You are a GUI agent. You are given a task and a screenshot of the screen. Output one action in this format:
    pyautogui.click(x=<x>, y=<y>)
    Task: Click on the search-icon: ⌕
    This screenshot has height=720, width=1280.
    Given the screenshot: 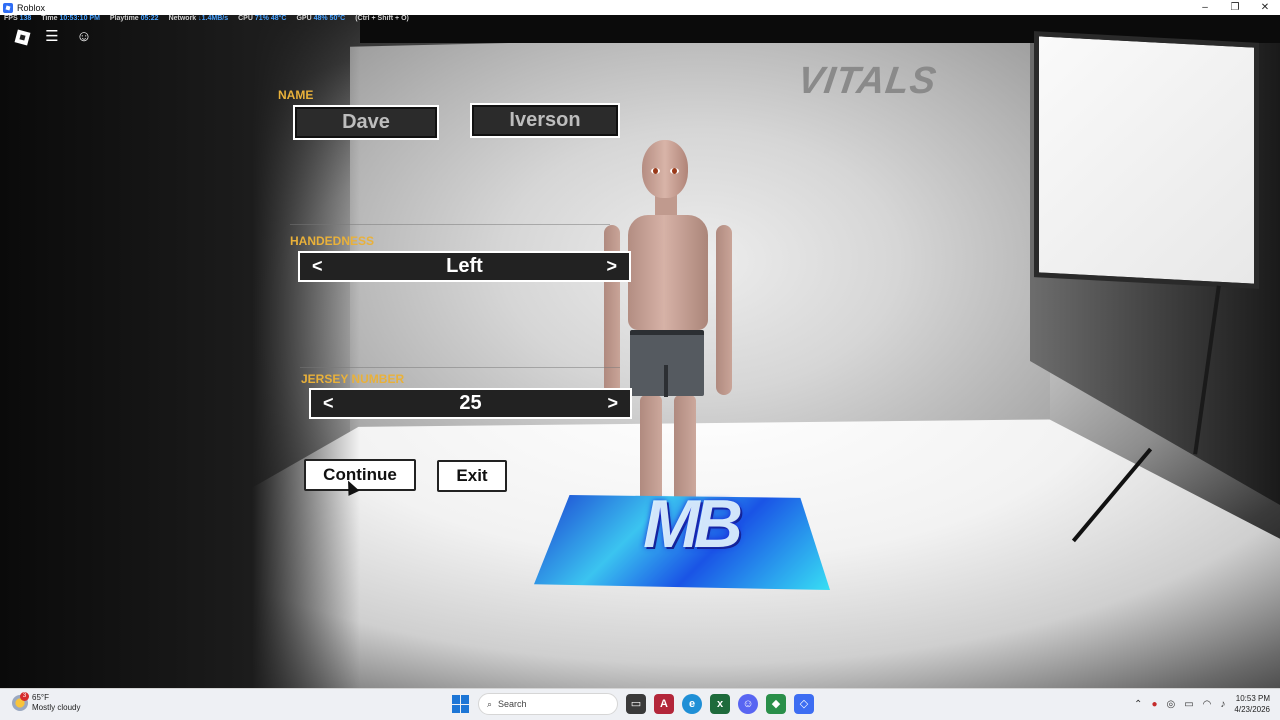 What is the action you would take?
    pyautogui.click(x=490, y=703)
    